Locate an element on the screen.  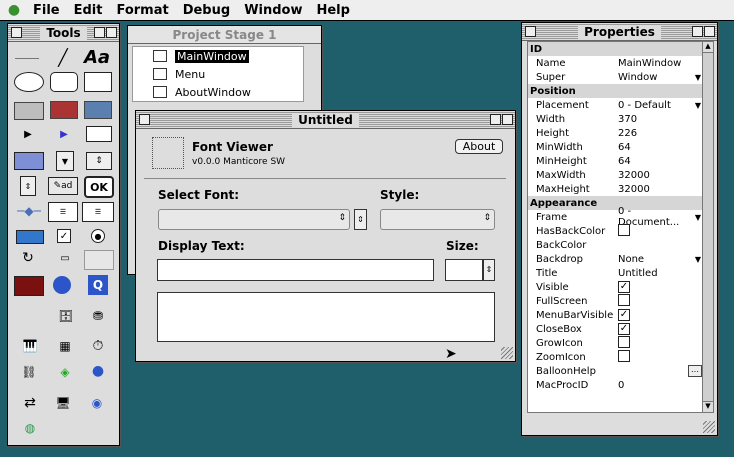
globe-tool-icon is located at coordinates (62, 285).